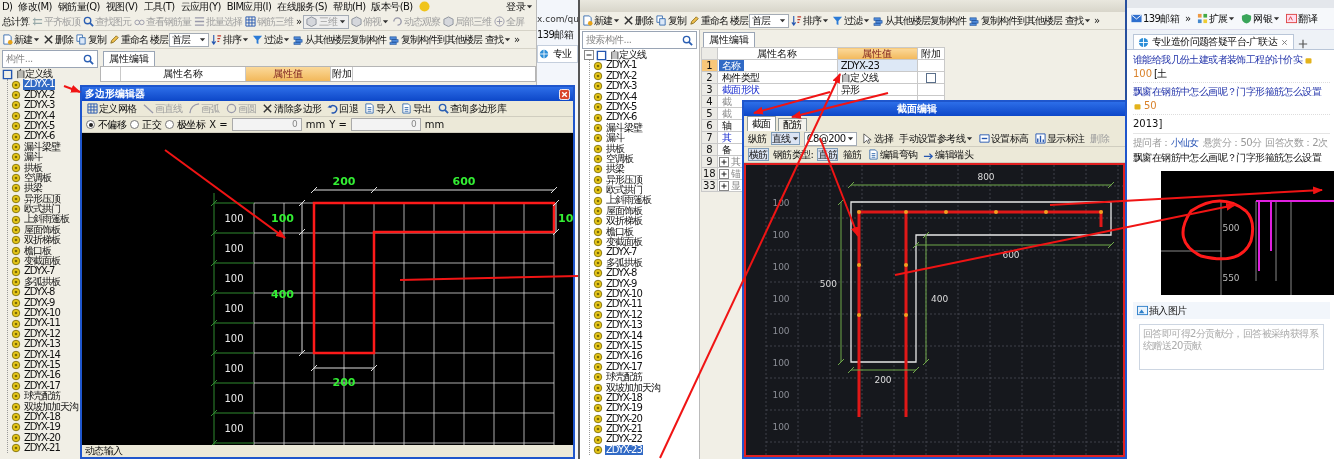  What do you see at coordinates (34, 74) in the screenshot?
I see `tree-item: 自定义线` at bounding box center [34, 74].